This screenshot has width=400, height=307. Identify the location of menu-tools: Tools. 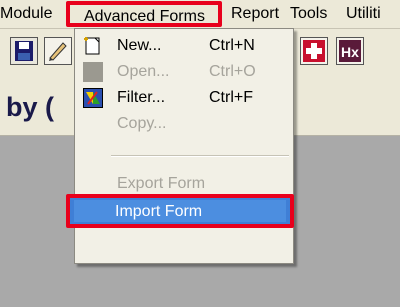
(308, 14).